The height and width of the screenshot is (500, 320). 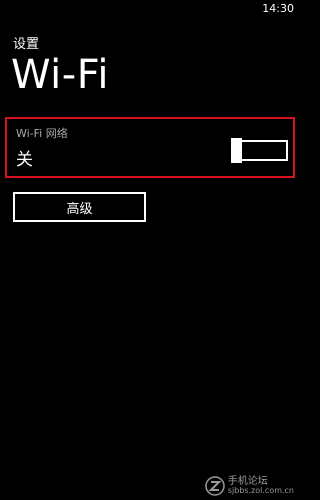 I want to click on toggle-thumb, so click(x=236, y=150).